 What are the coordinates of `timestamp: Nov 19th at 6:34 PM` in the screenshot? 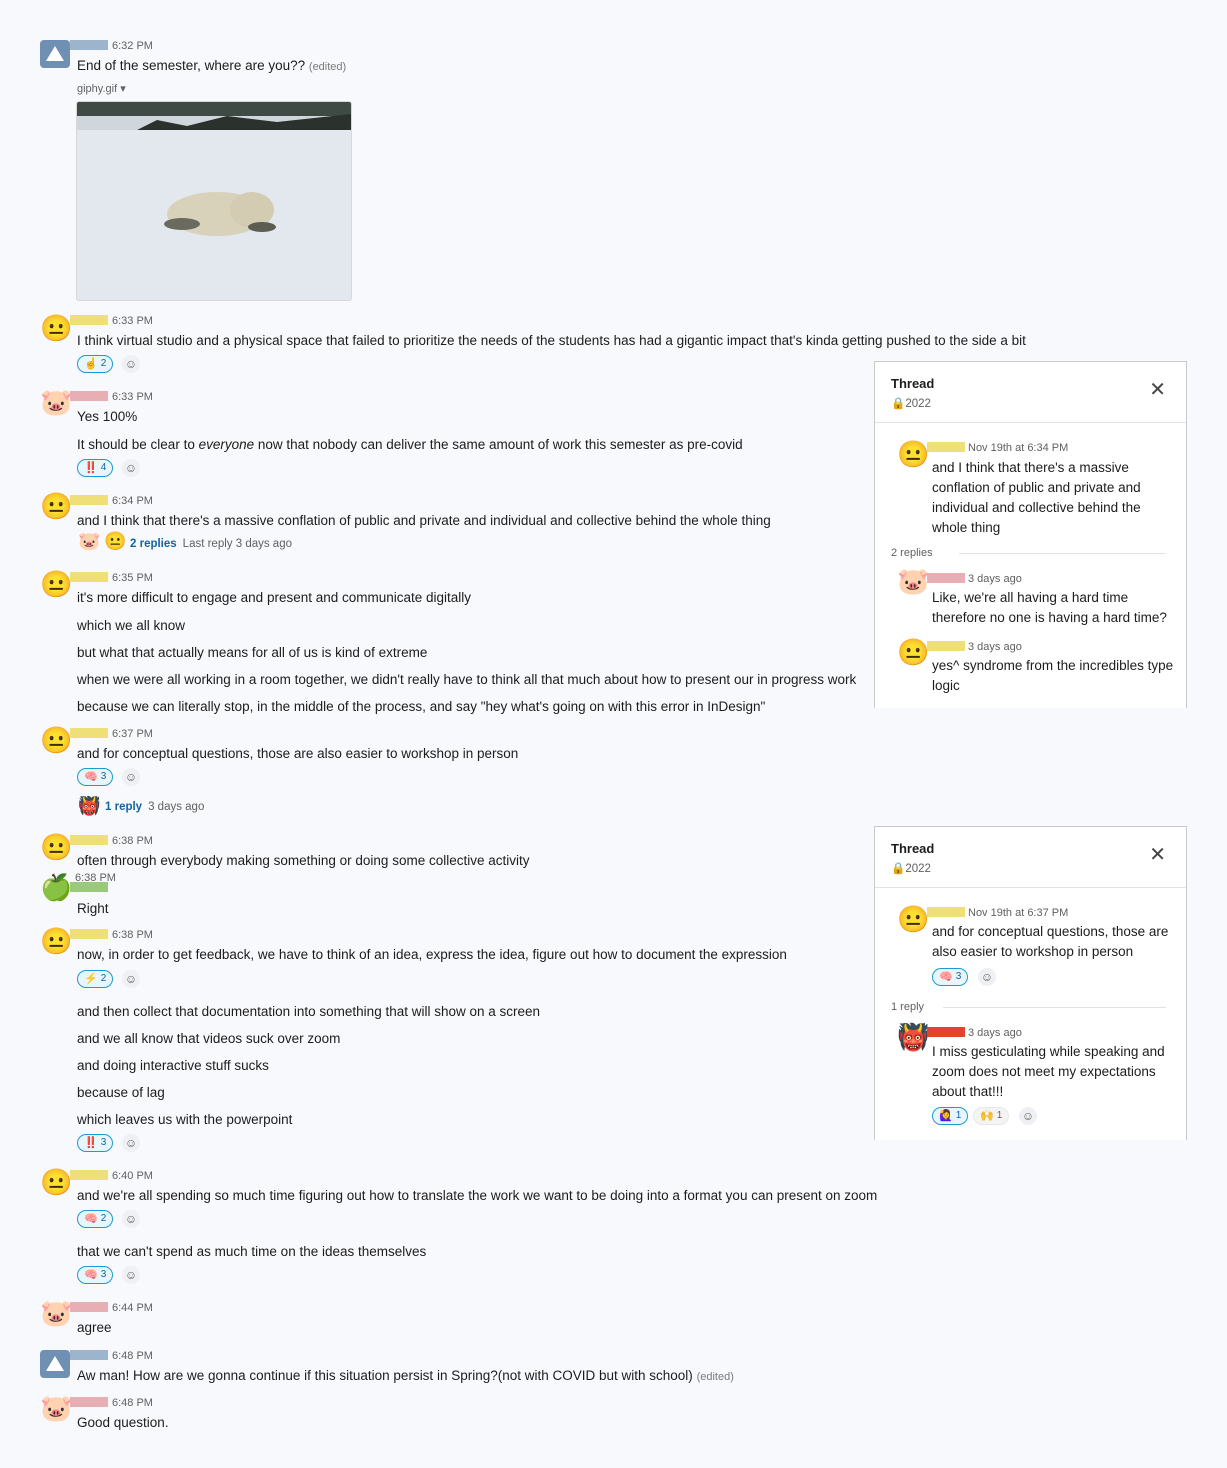 It's located at (1018, 448).